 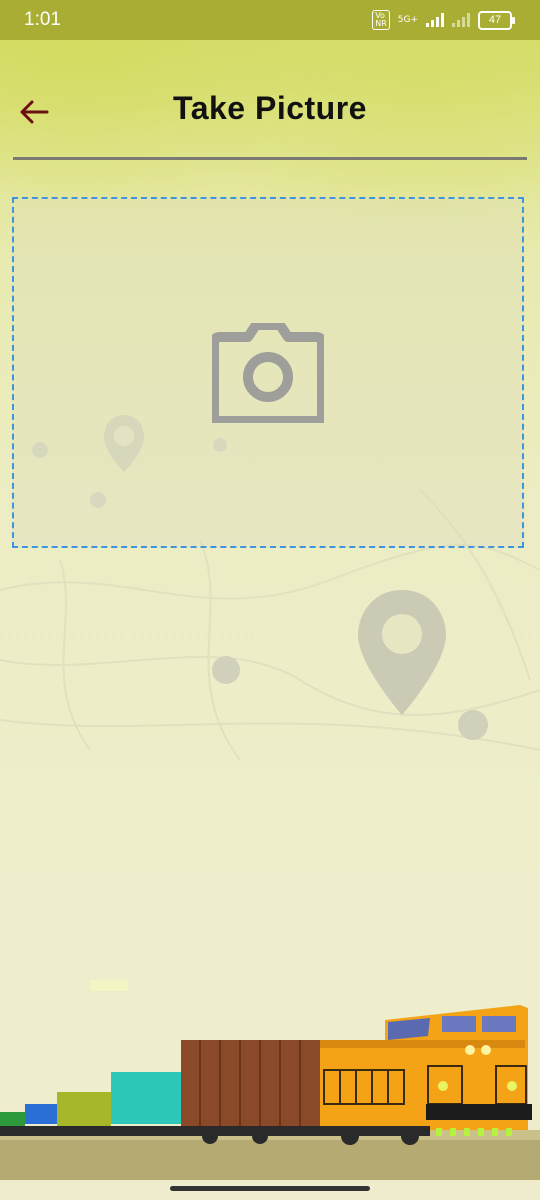 I want to click on status-bar: 1:01 Vo NR 5G+ 47, so click(x=270, y=20).